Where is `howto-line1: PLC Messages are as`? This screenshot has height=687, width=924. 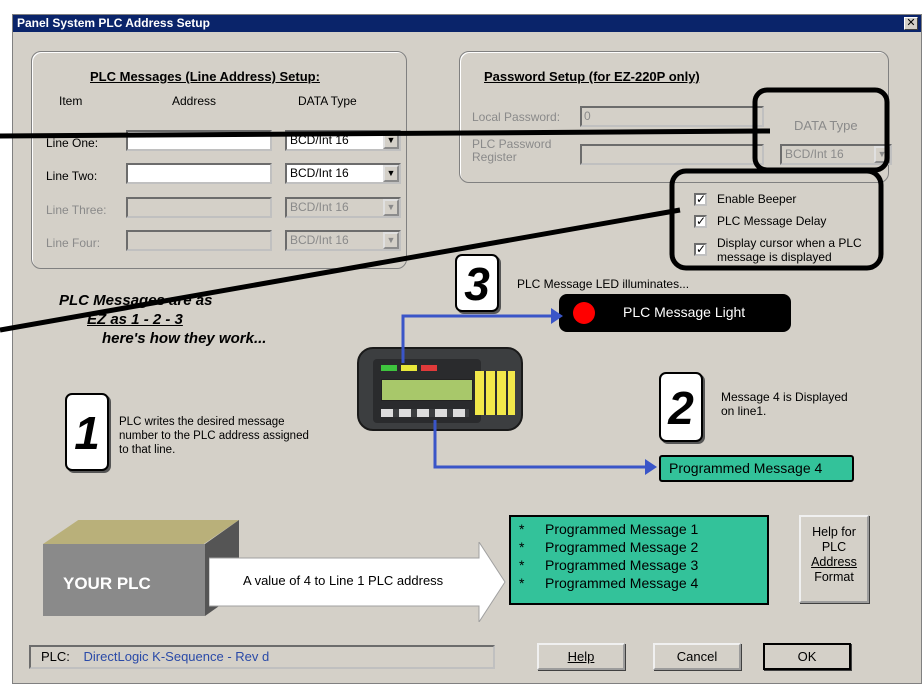 howto-line1: PLC Messages are as is located at coordinates (136, 300).